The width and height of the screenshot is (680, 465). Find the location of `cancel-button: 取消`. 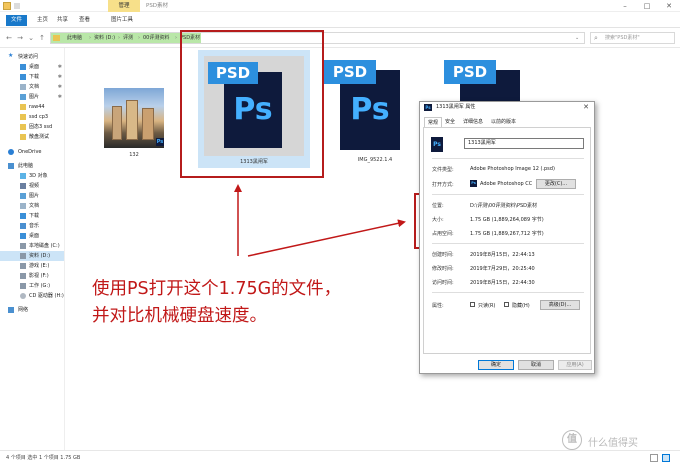

cancel-button: 取消 is located at coordinates (536, 365).